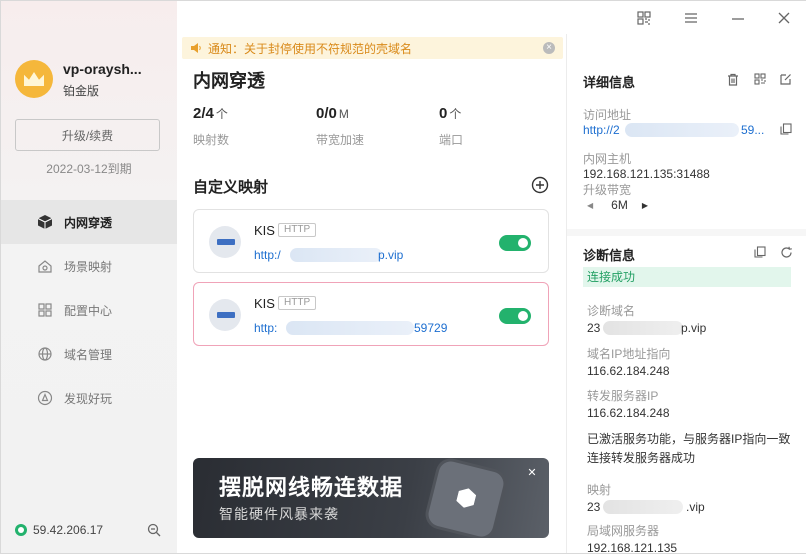 Image resolution: width=806 pixels, height=554 pixels. Describe the element at coordinates (68, 530) in the screenshot. I see `public-ip-value: 59.42.206.17` at that location.